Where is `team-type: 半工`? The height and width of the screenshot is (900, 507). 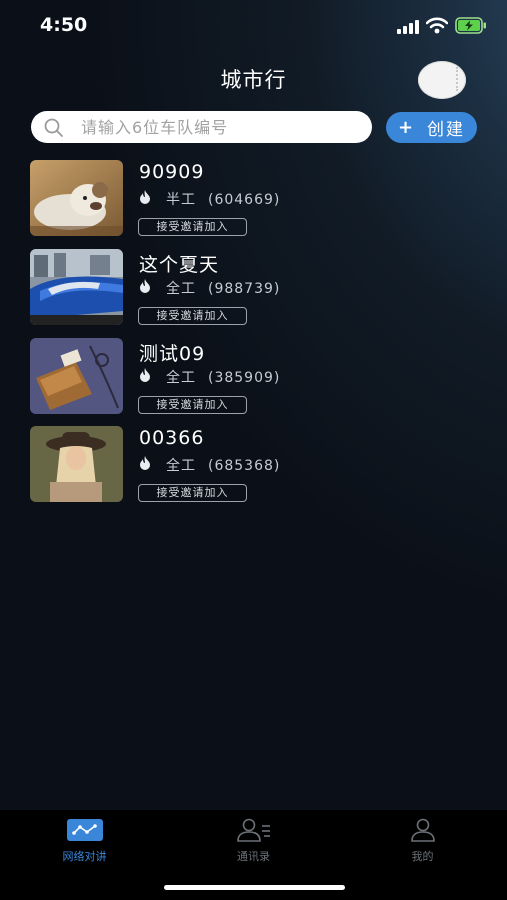
team-type: 半工 is located at coordinates (181, 200).